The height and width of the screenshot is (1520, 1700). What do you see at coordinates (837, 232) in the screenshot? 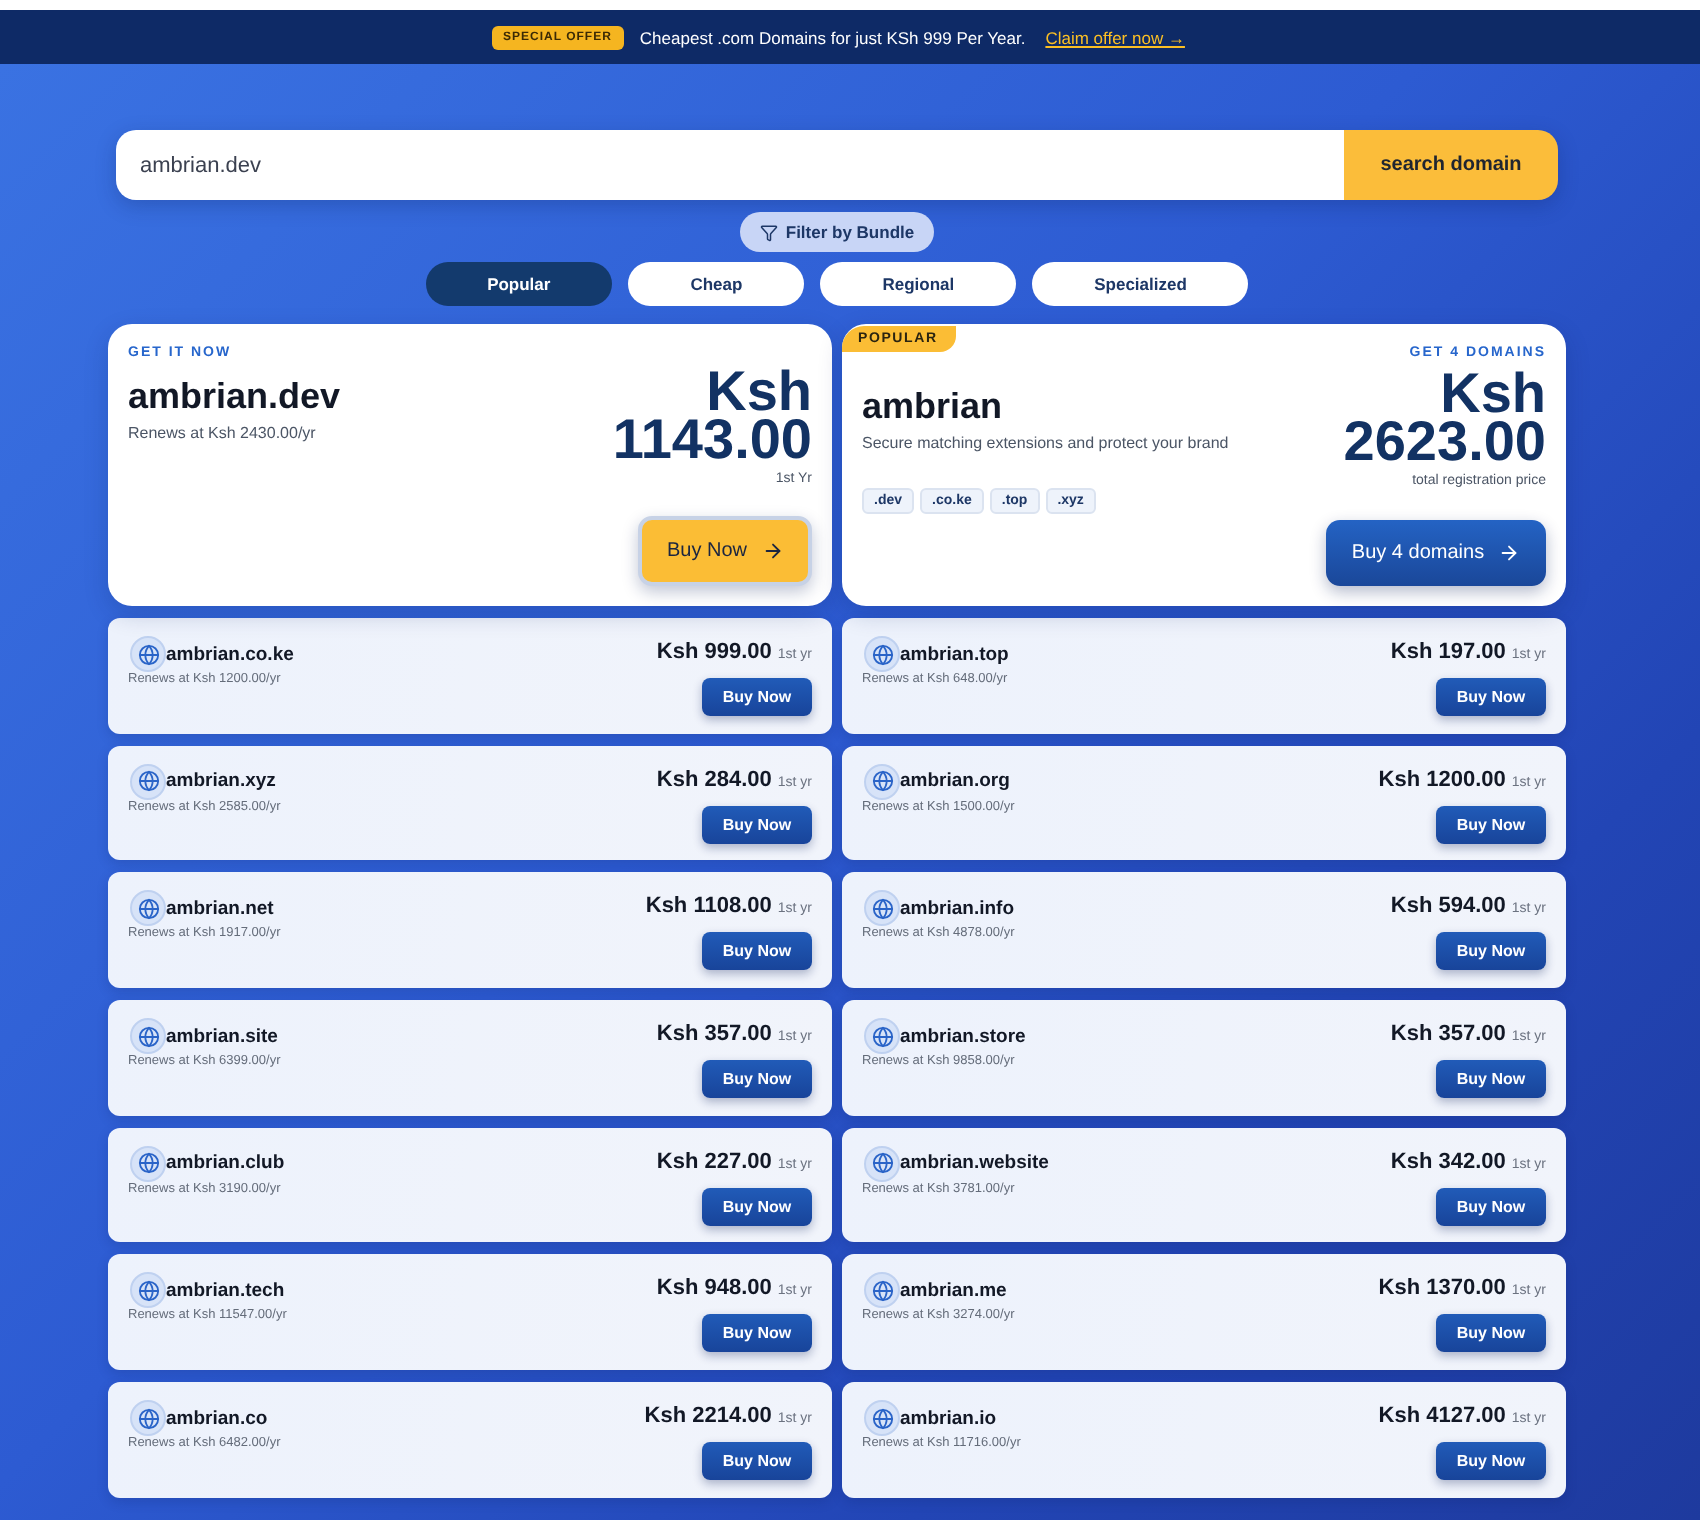
I see `filter-button: Filter by Bundle` at bounding box center [837, 232].